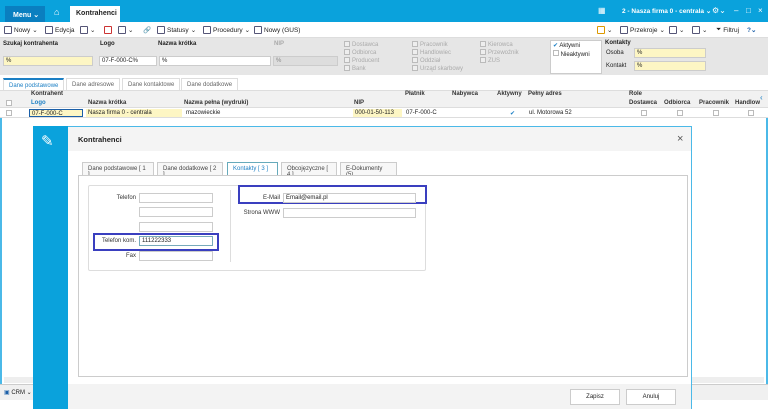 The width and height of the screenshot is (768, 409). What do you see at coordinates (252, 168) in the screenshot?
I see `dialog-tab-contacts: Kontakty [ 3 ]` at bounding box center [252, 168].